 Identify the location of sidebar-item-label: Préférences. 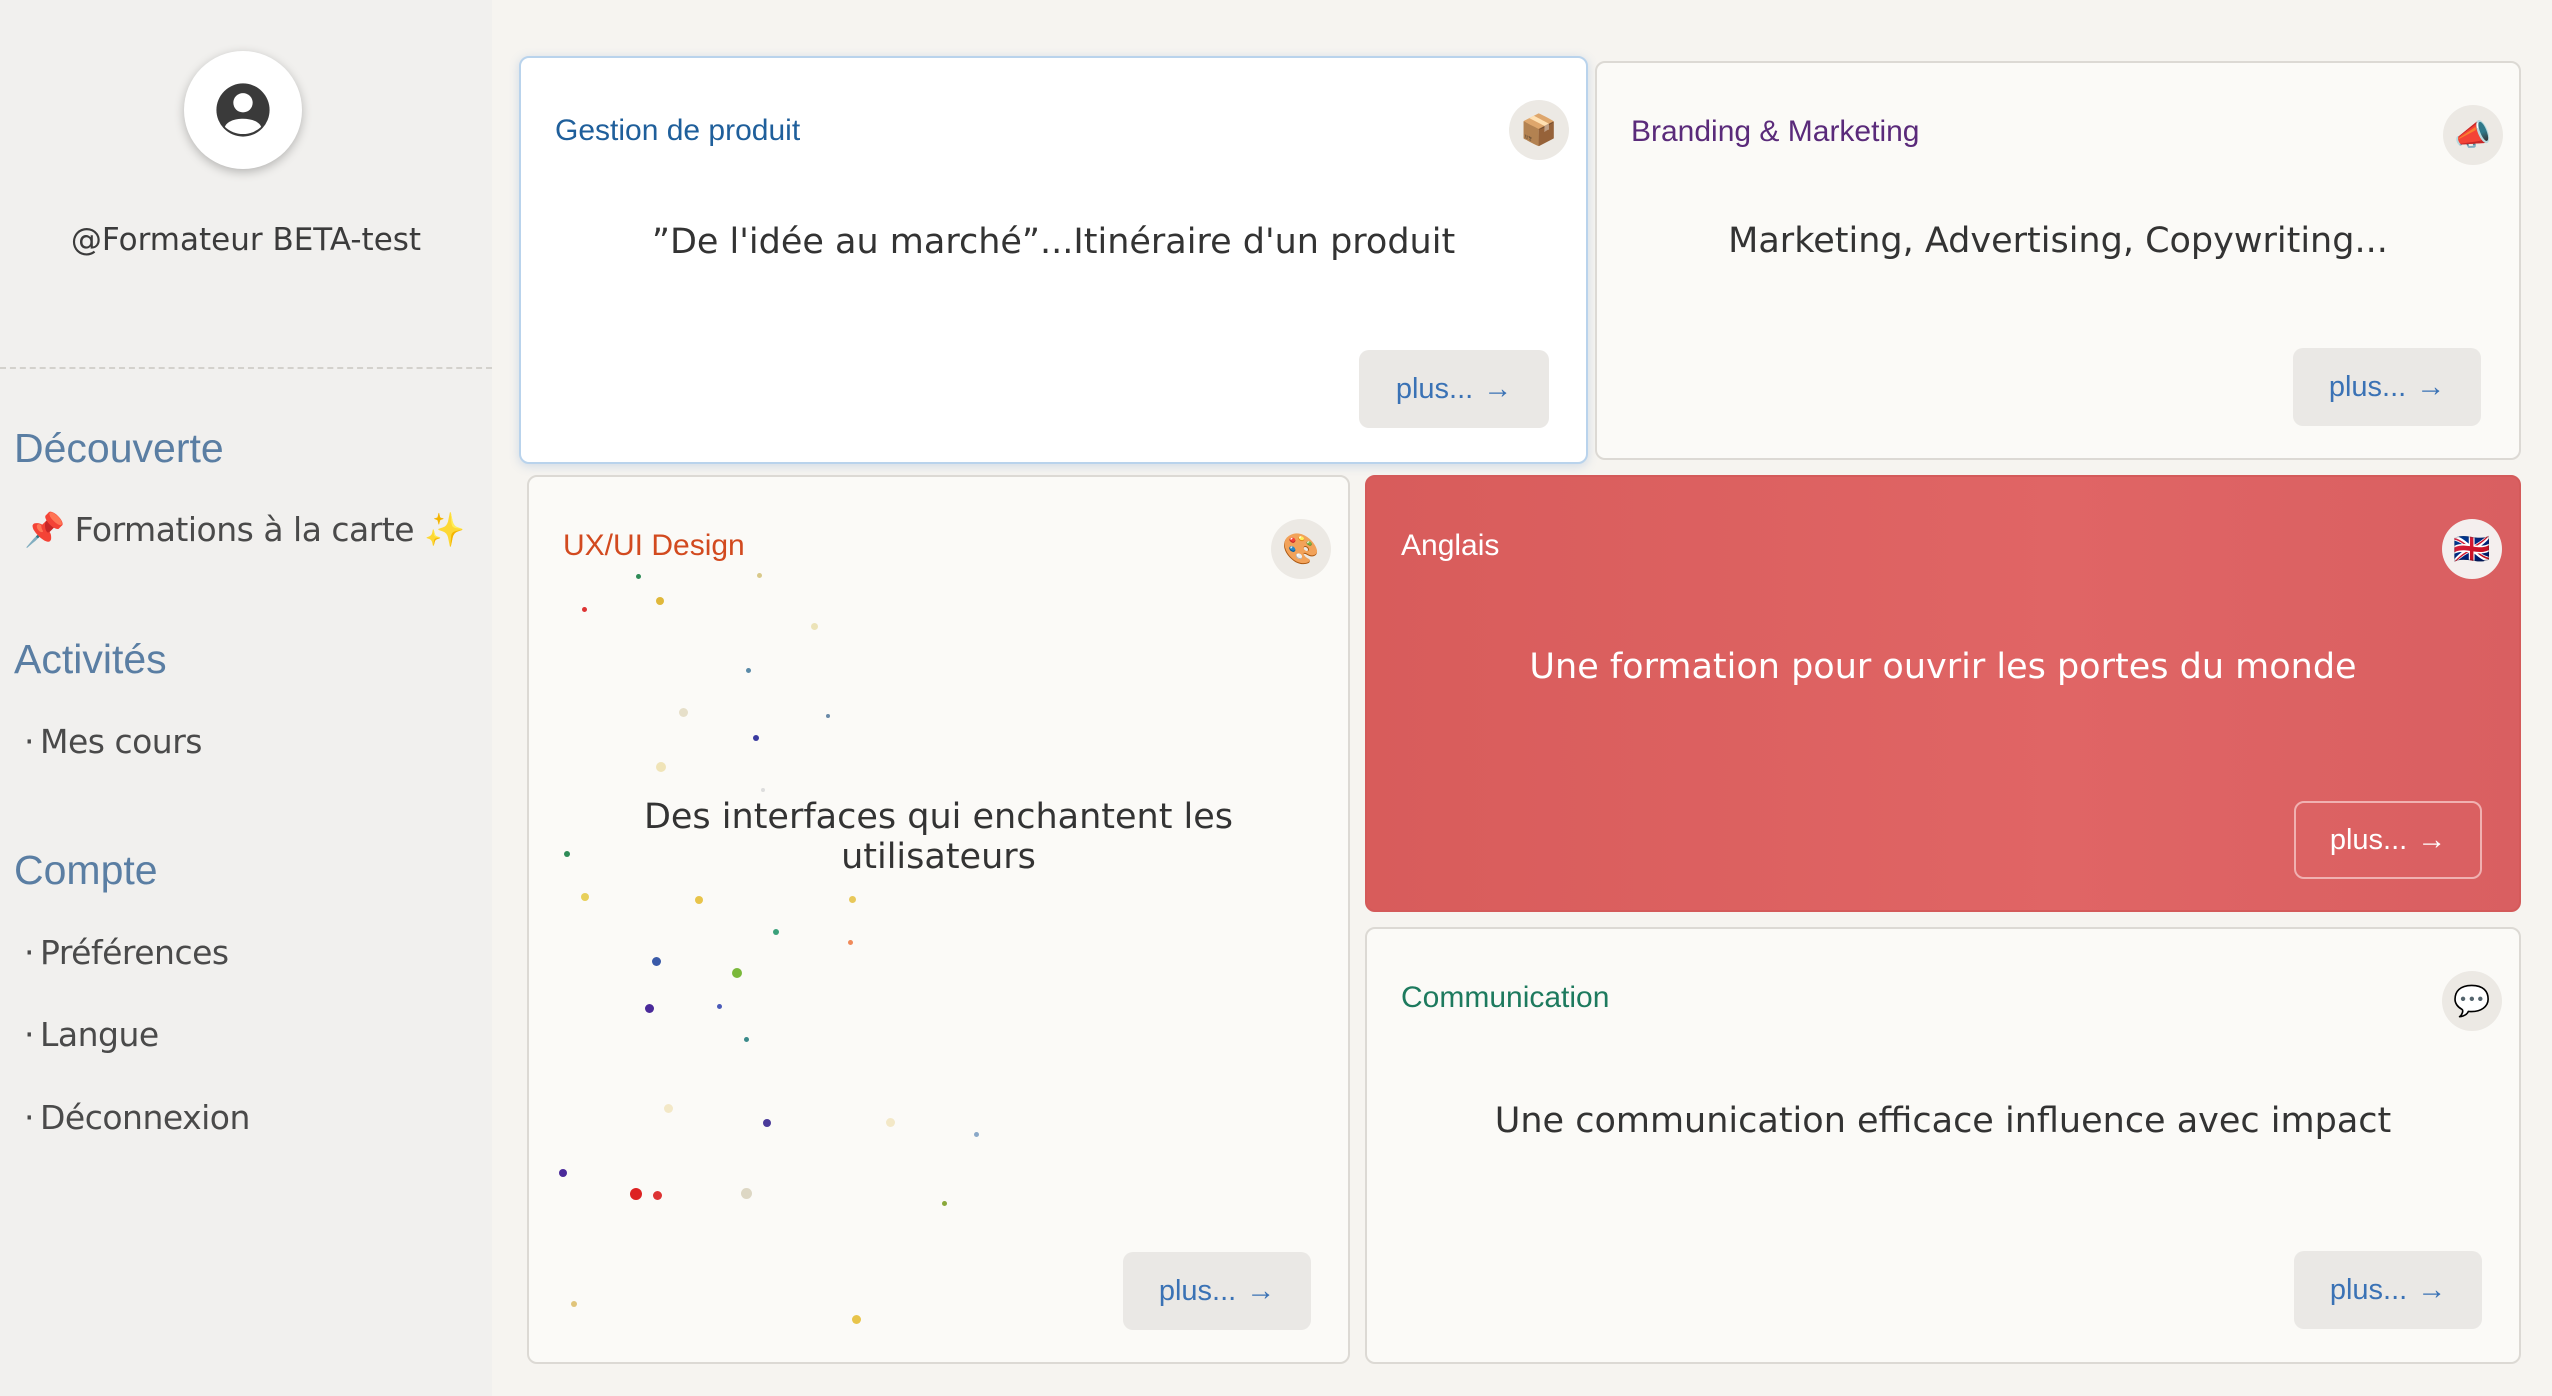
(134, 952).